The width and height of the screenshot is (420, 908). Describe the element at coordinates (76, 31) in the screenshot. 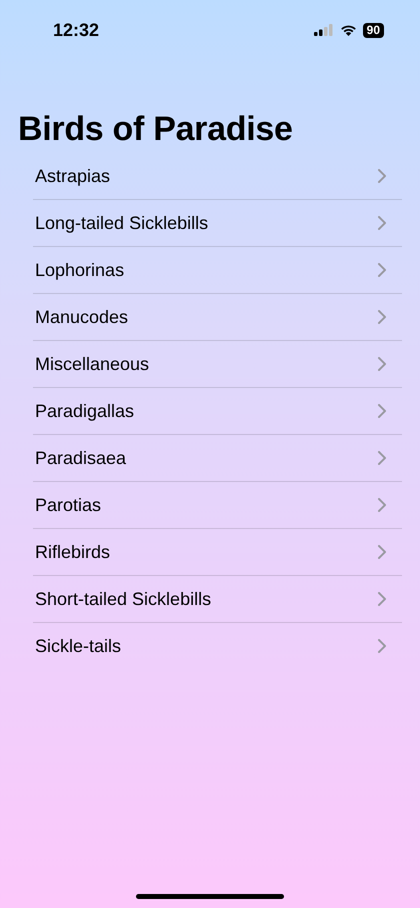

I see `status-time: 12:32` at that location.